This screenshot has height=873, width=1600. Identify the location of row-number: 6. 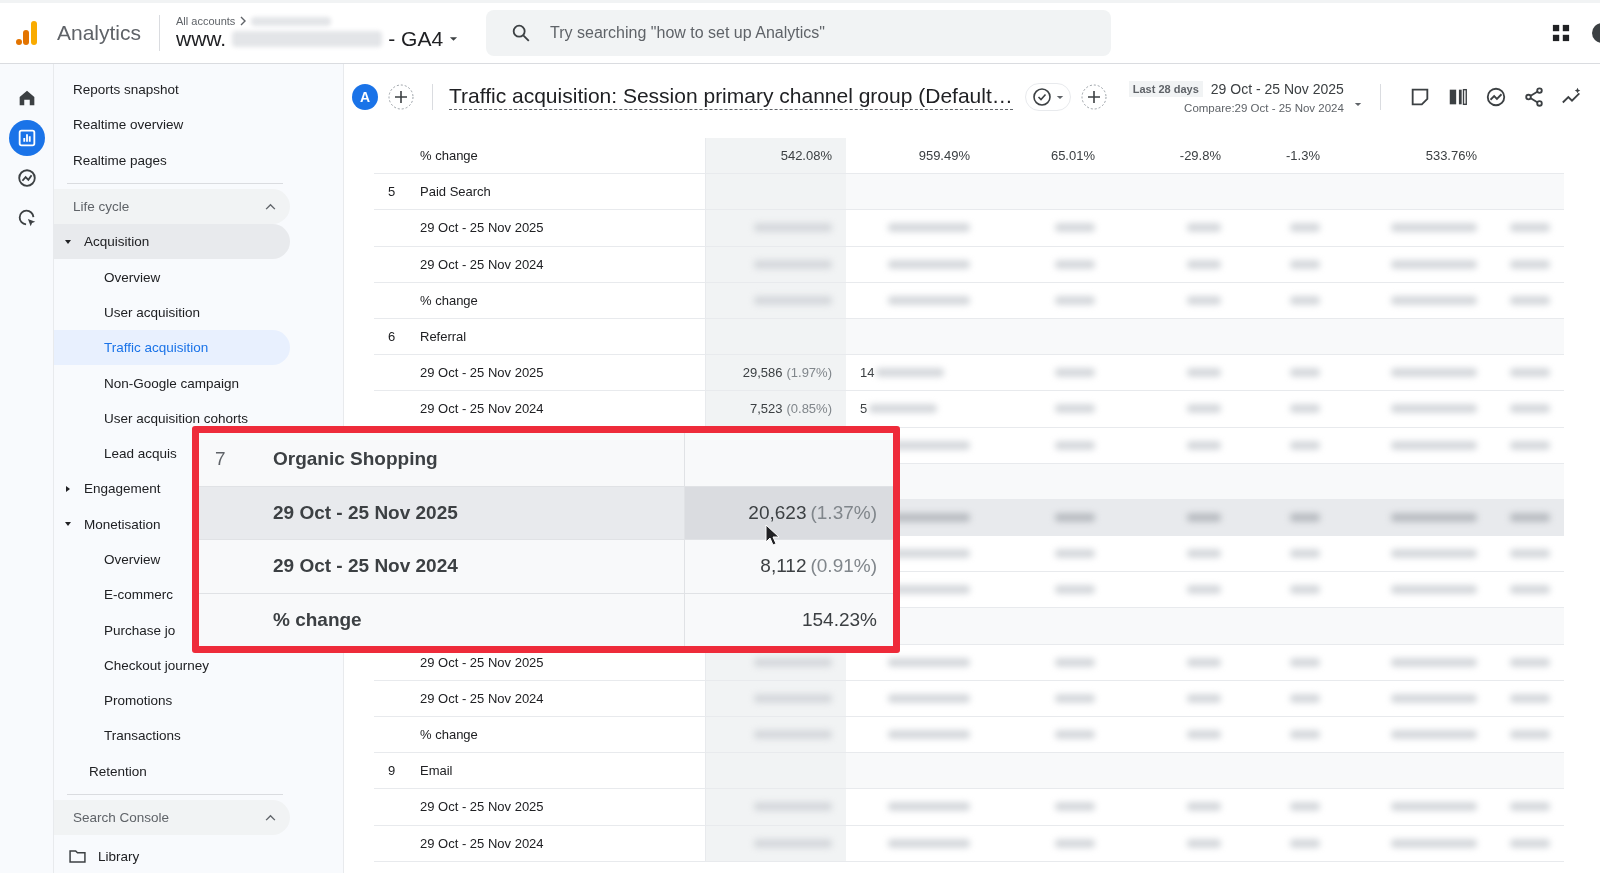
(392, 337).